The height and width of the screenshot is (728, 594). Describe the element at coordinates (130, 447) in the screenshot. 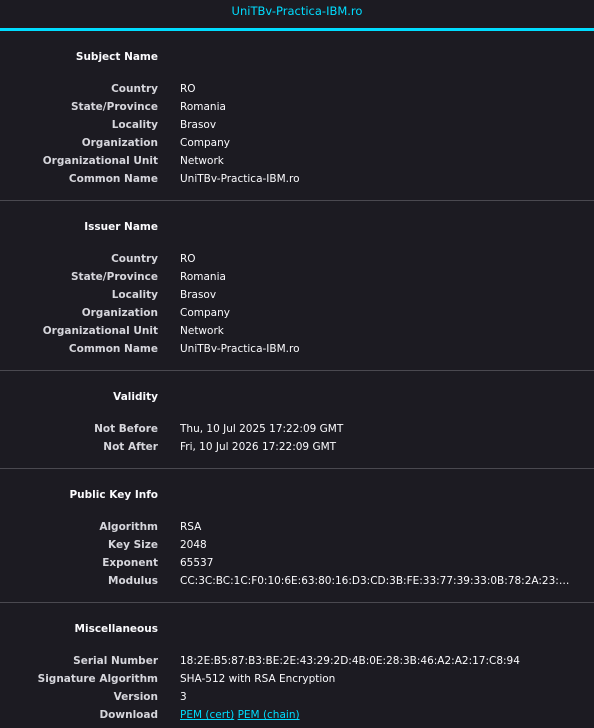

I see `field-label: Not After` at that location.